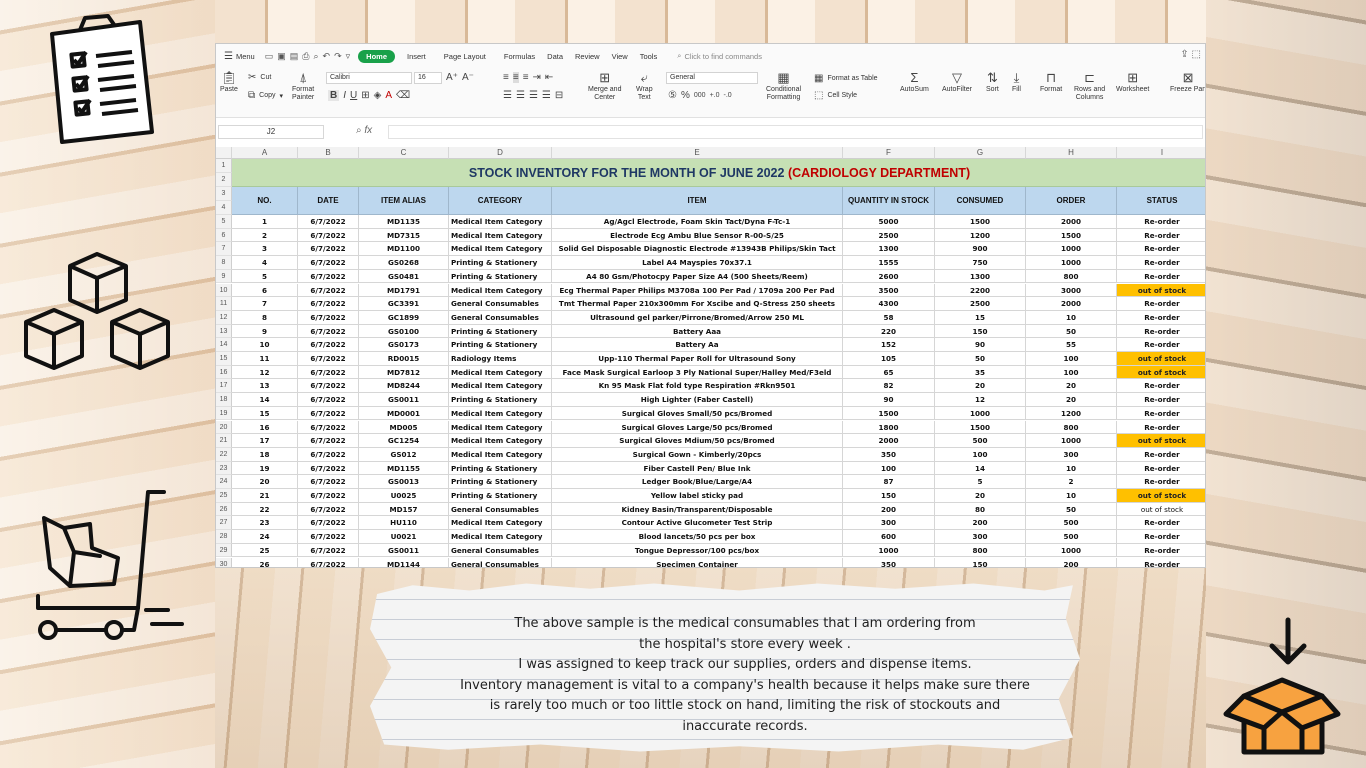  I want to click on row-header: 20, so click(224, 427).